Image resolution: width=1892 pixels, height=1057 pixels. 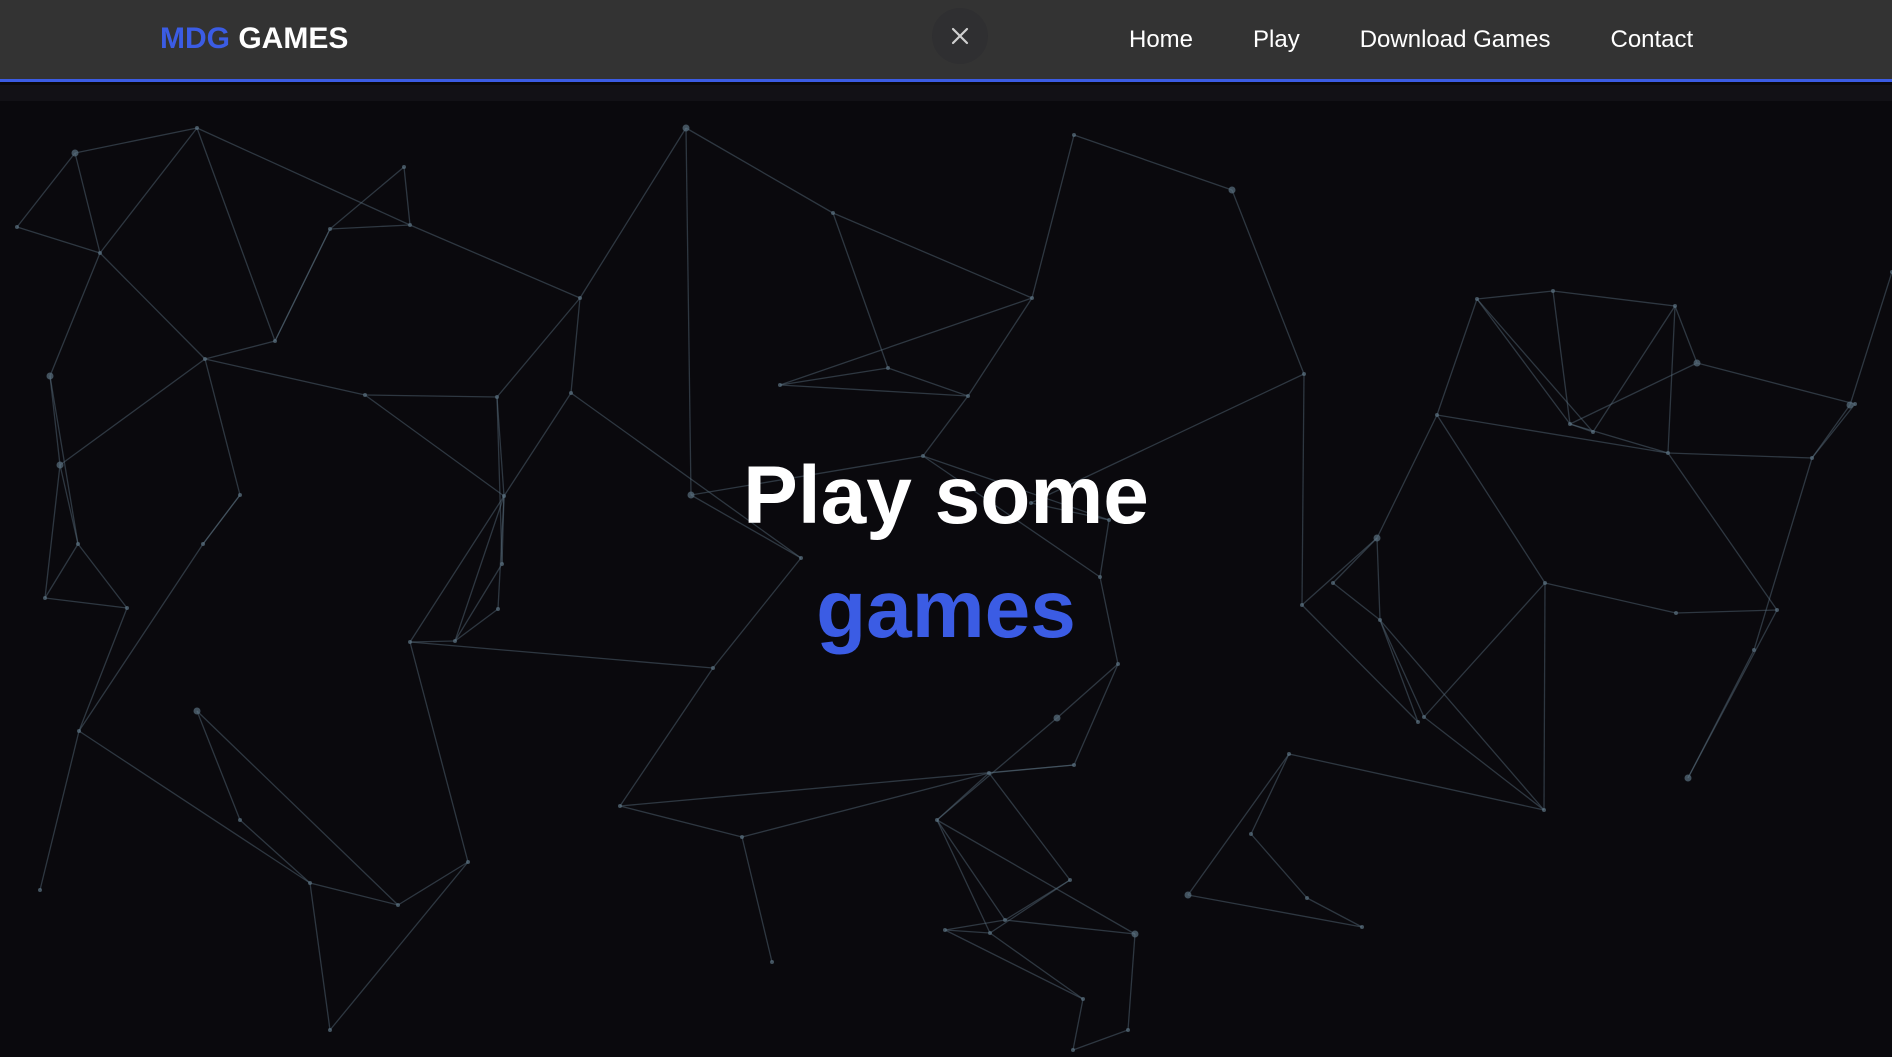 What do you see at coordinates (946, 495) in the screenshot?
I see `hero-title-line1: Play some` at bounding box center [946, 495].